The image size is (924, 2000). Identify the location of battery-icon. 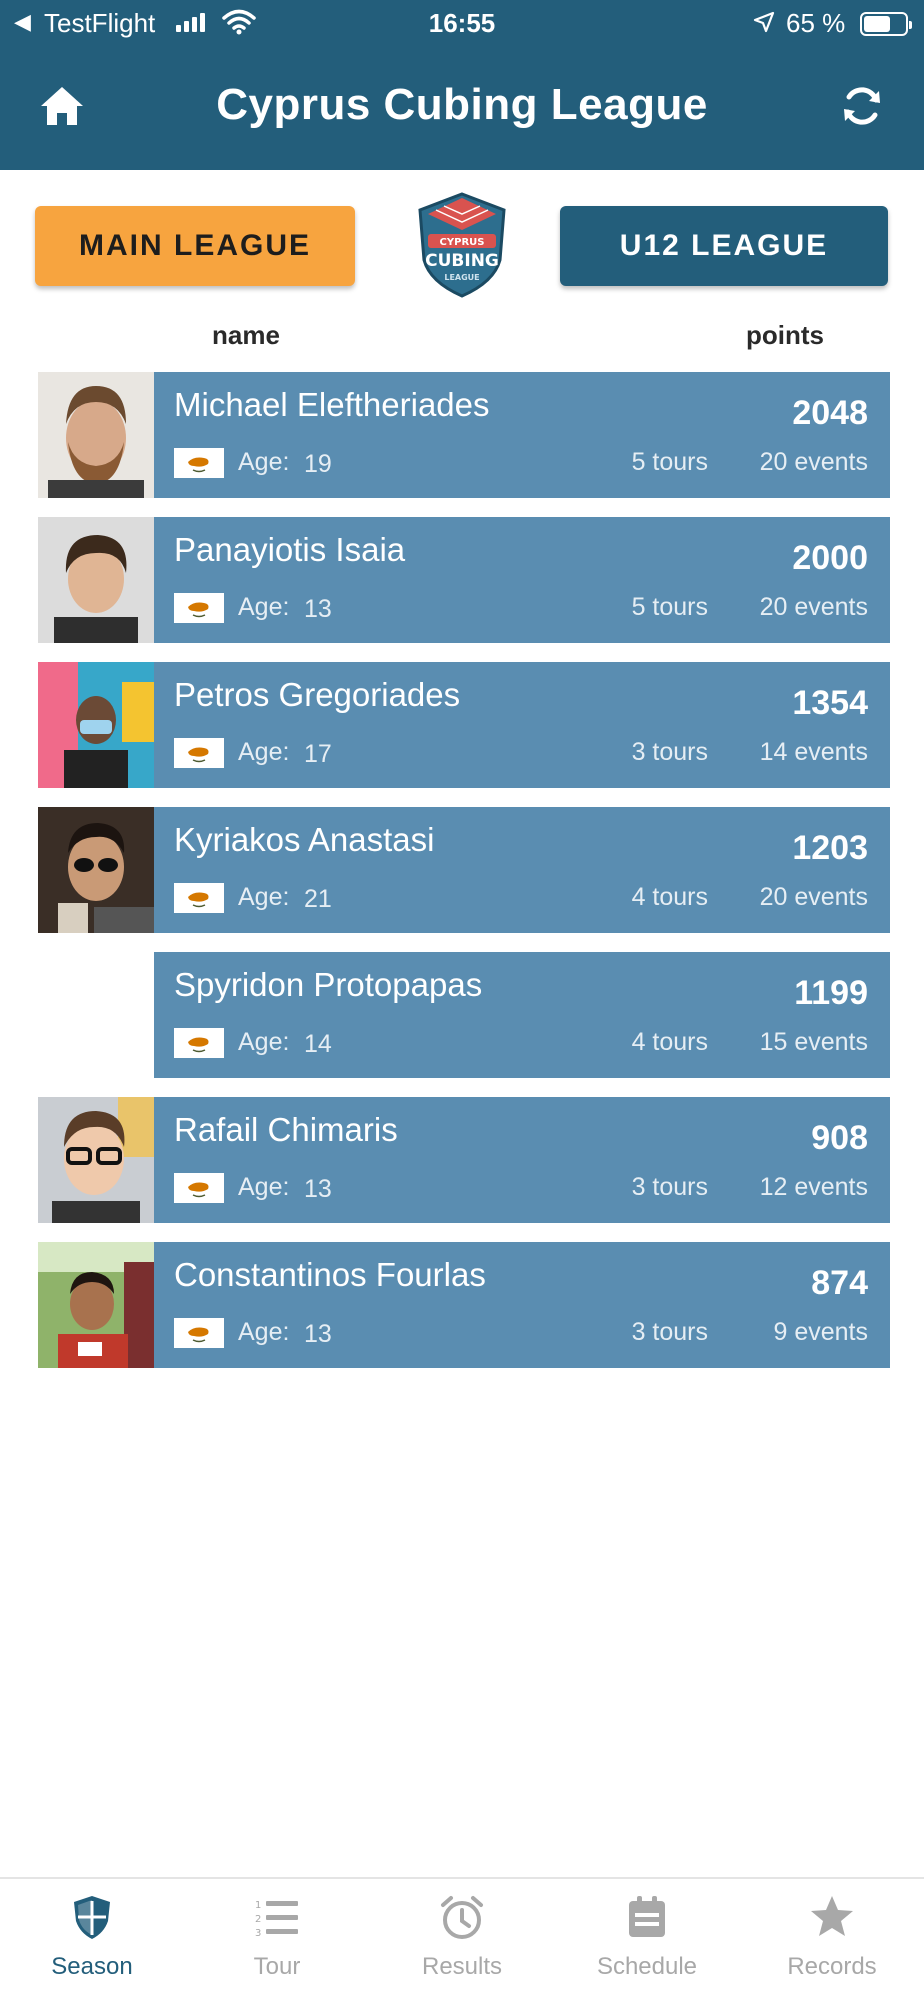
(886, 24).